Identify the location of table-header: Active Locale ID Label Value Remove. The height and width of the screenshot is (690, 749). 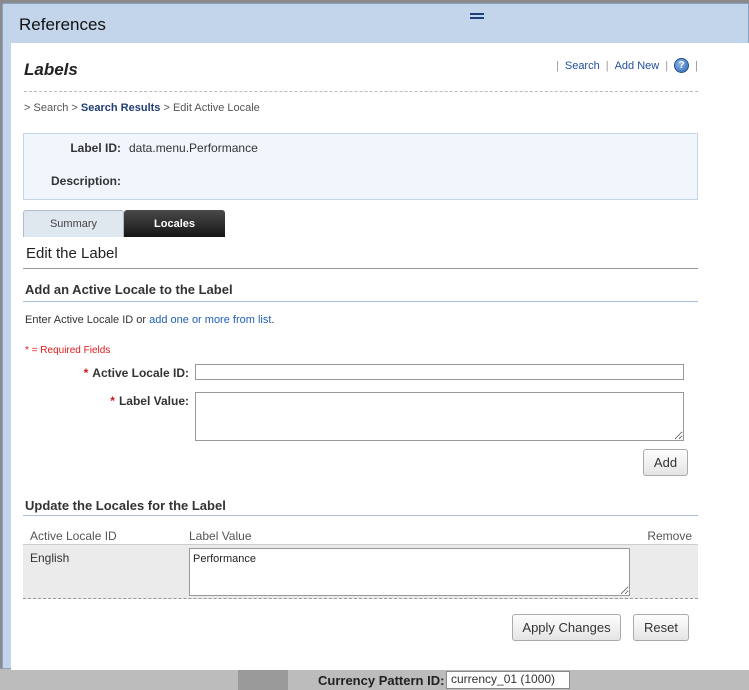
(360, 536).